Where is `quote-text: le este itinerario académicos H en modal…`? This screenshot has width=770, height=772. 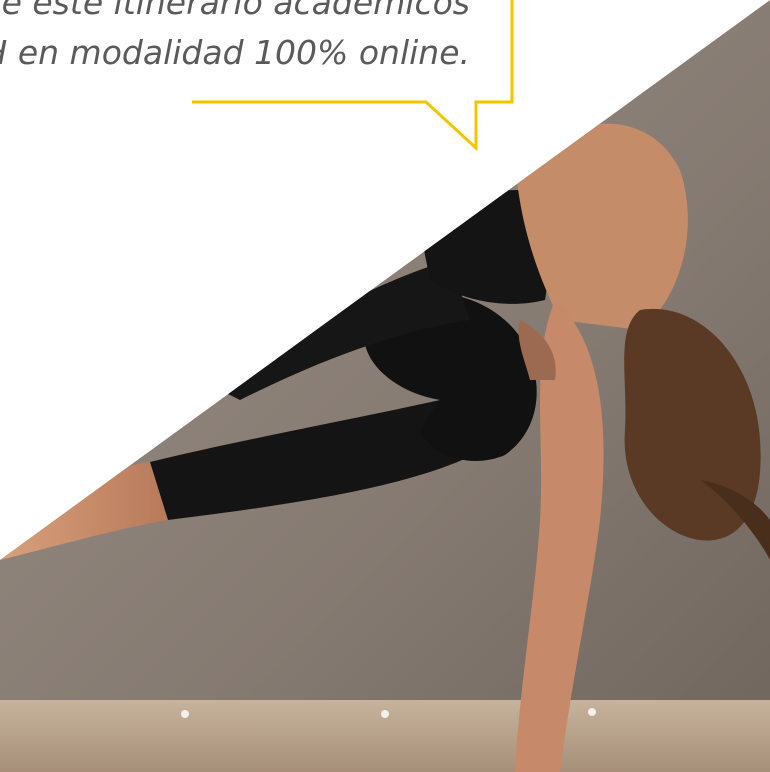
quote-text: le este itinerario académicos H en modal… is located at coordinates (235, 39).